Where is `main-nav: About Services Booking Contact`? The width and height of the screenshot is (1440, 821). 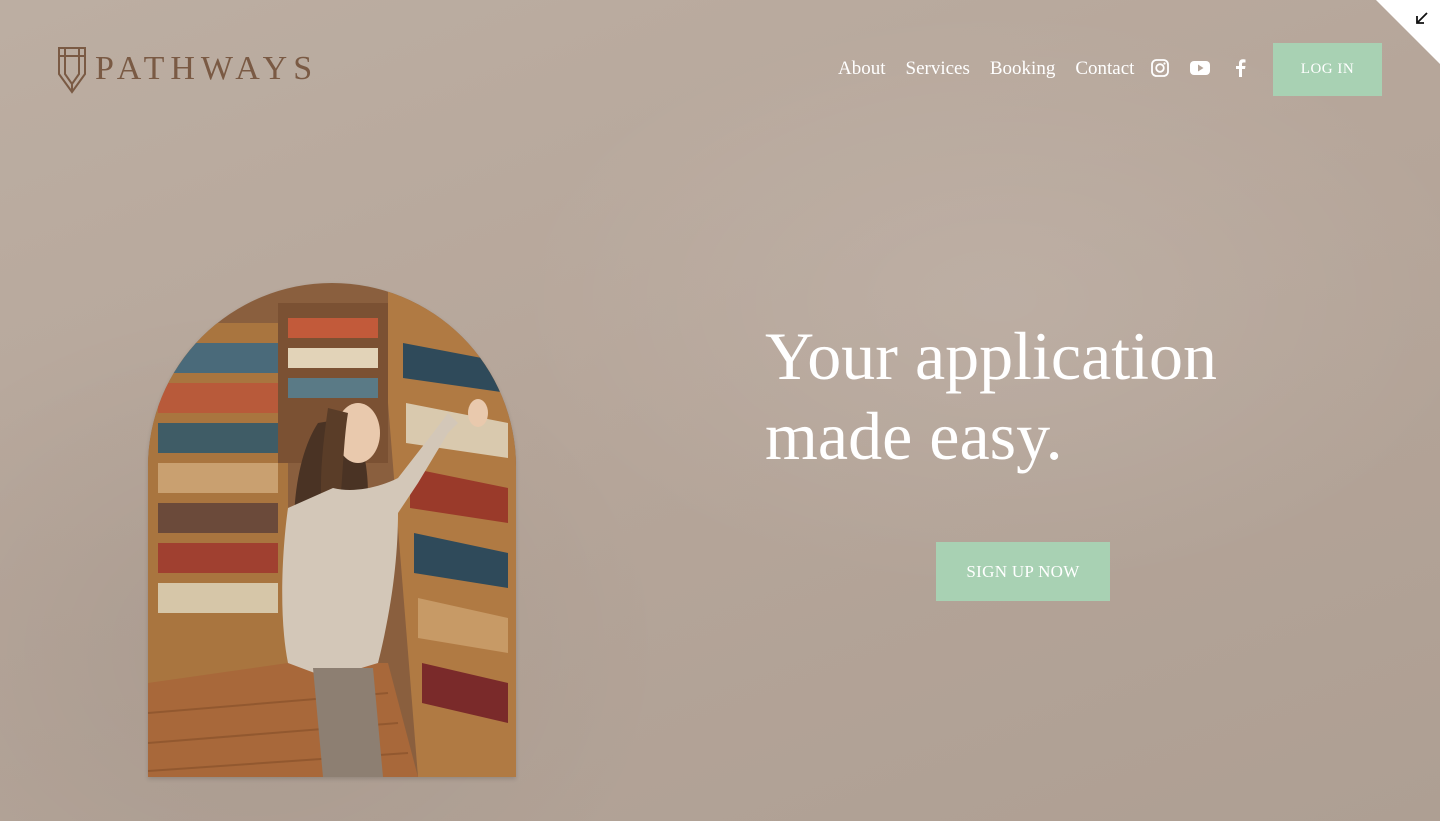 main-nav: About Services Booking Contact is located at coordinates (996, 69).